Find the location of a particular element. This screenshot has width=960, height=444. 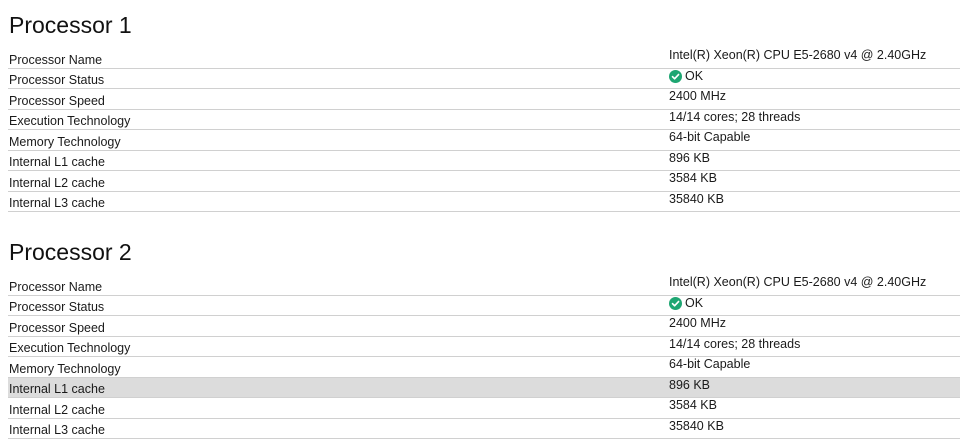

table-row-highlighted: Internal L1 cache 896 KB is located at coordinates (484, 387).